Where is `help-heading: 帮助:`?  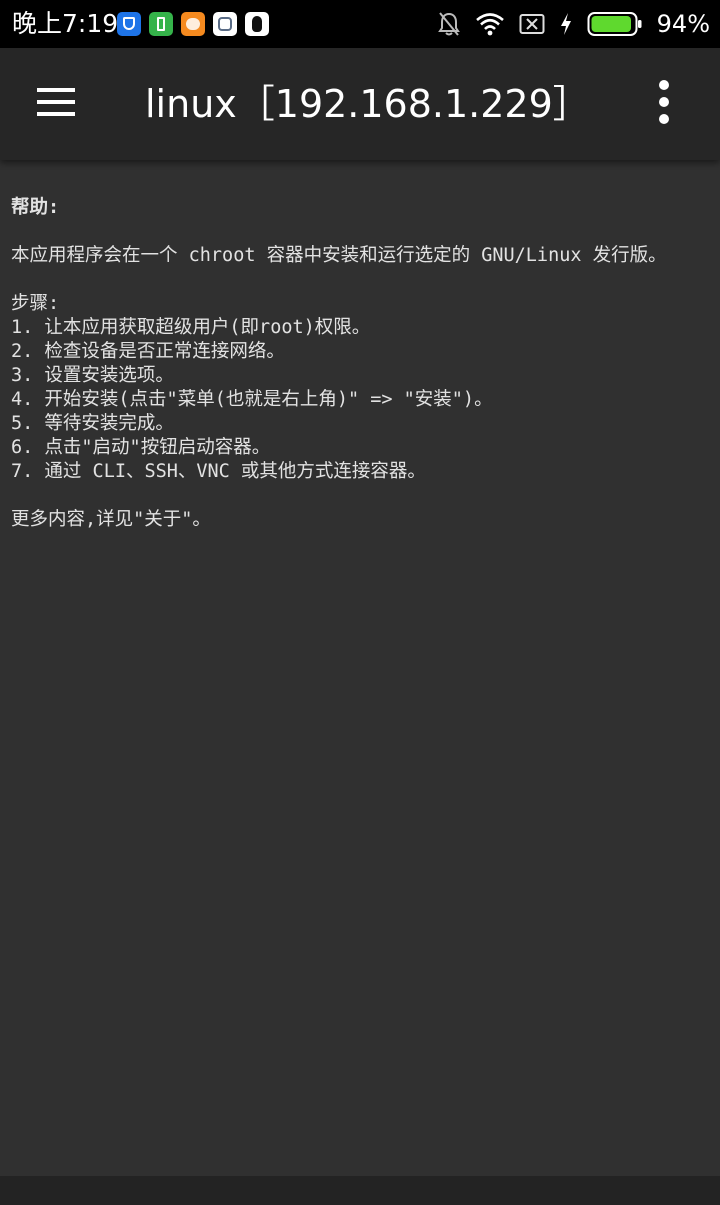 help-heading: 帮助: is located at coordinates (35, 207).